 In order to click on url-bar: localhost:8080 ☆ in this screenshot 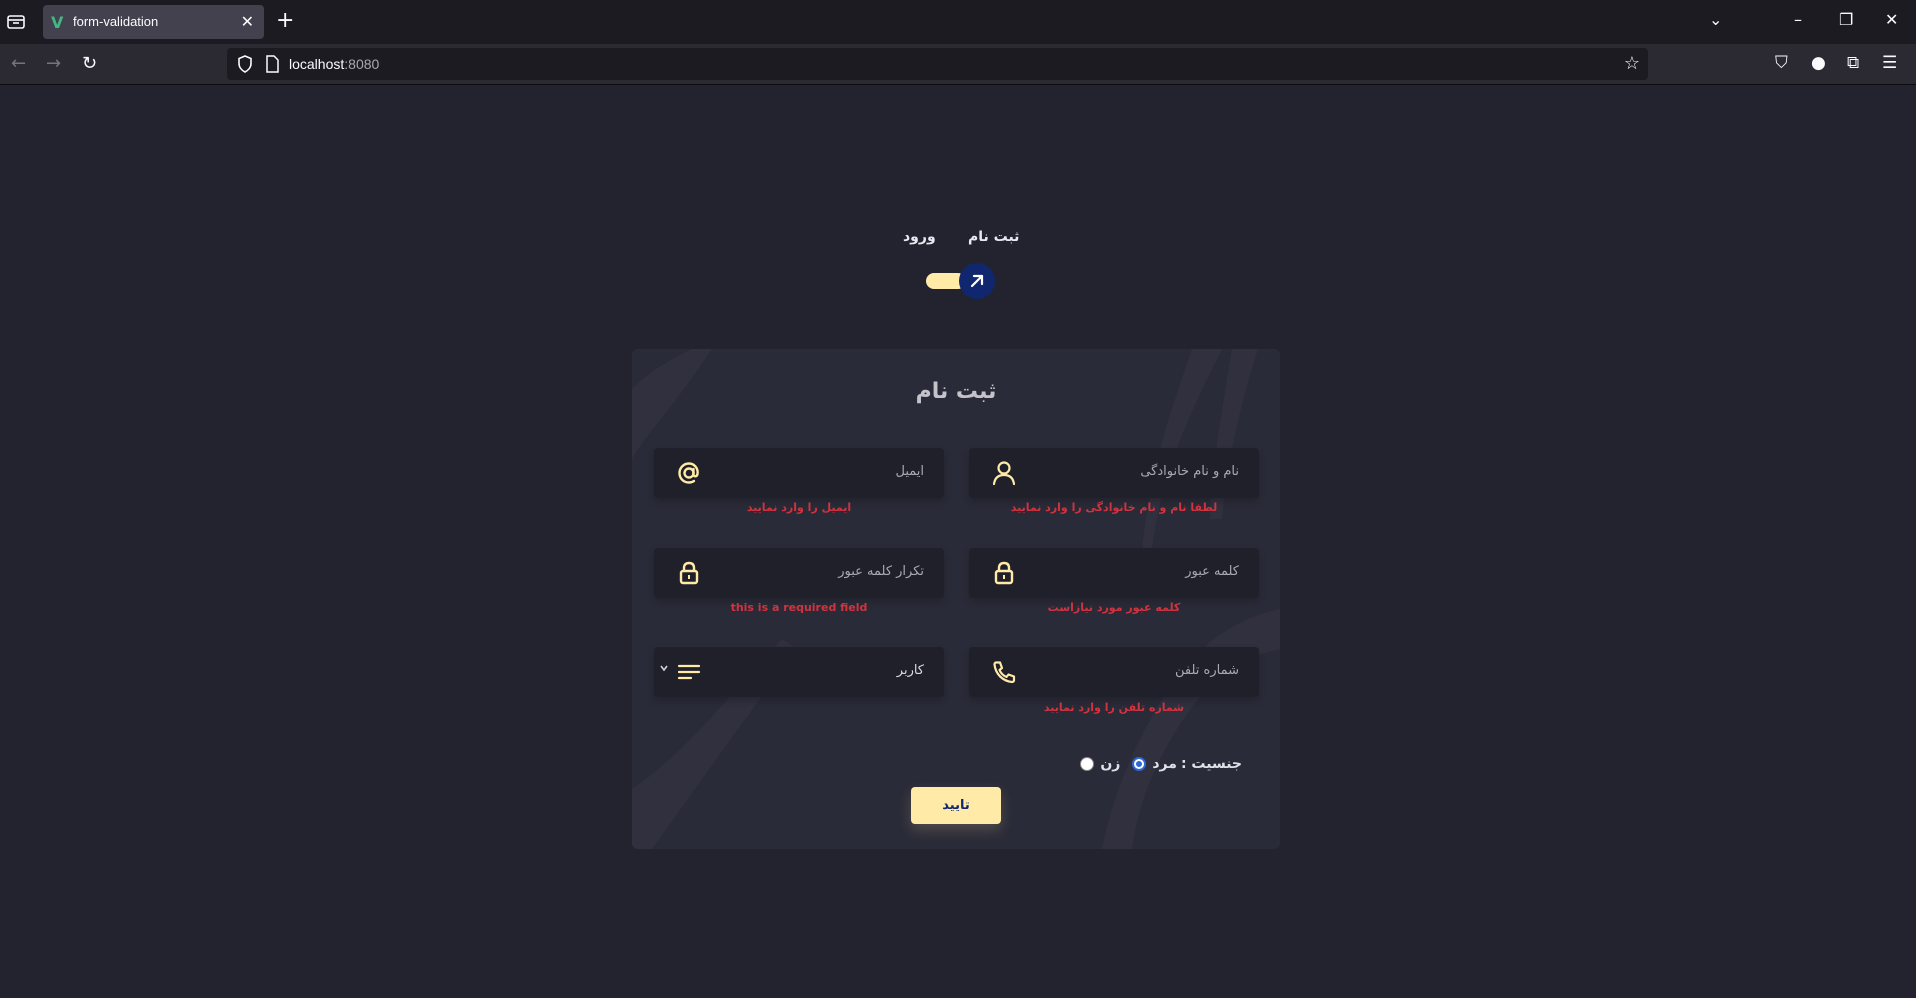, I will do `click(937, 64)`.